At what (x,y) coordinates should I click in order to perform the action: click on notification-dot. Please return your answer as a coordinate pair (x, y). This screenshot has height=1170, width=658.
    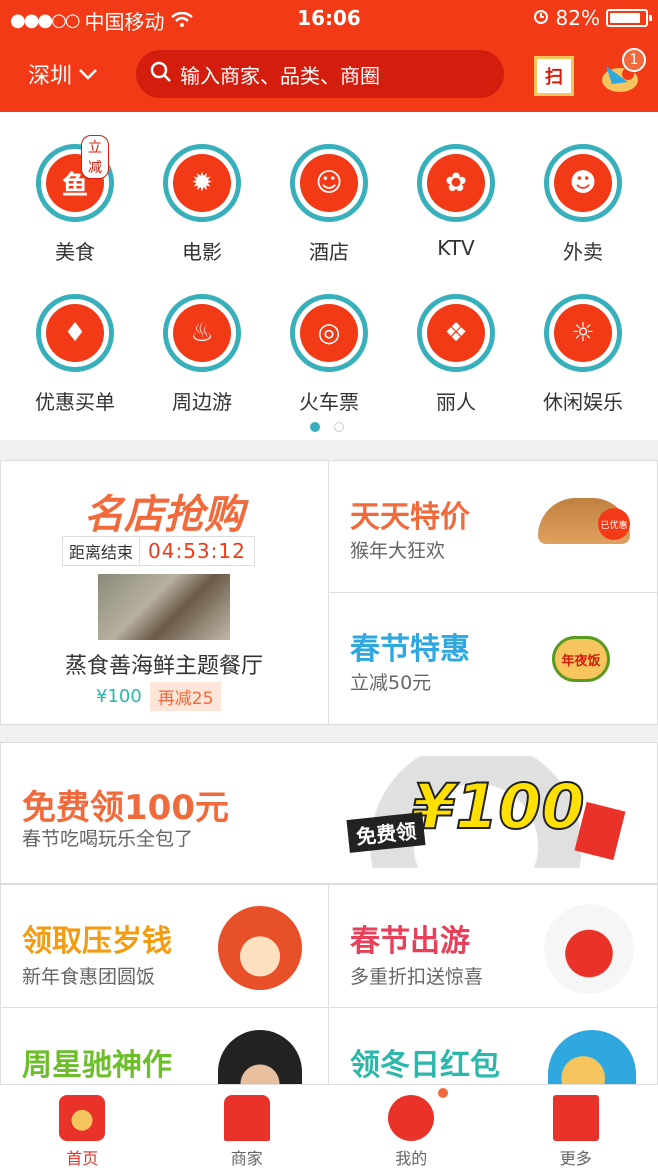
    Looking at the image, I should click on (443, 1093).